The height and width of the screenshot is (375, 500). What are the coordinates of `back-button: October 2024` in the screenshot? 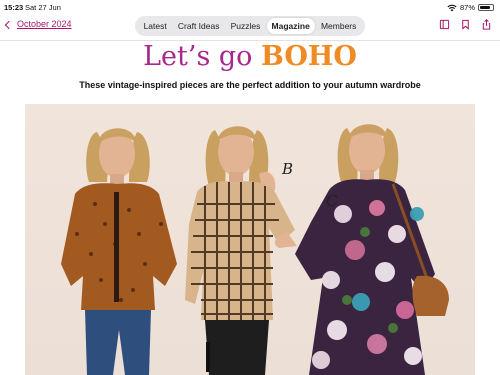 It's located at (38, 24).